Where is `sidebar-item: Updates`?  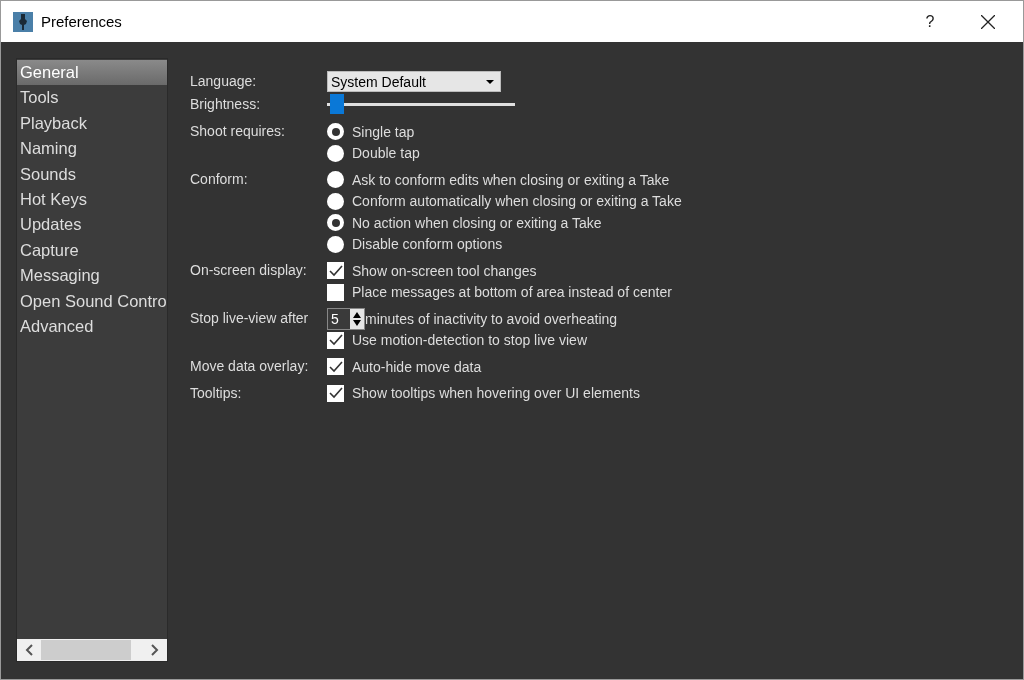 sidebar-item: Updates is located at coordinates (92, 225).